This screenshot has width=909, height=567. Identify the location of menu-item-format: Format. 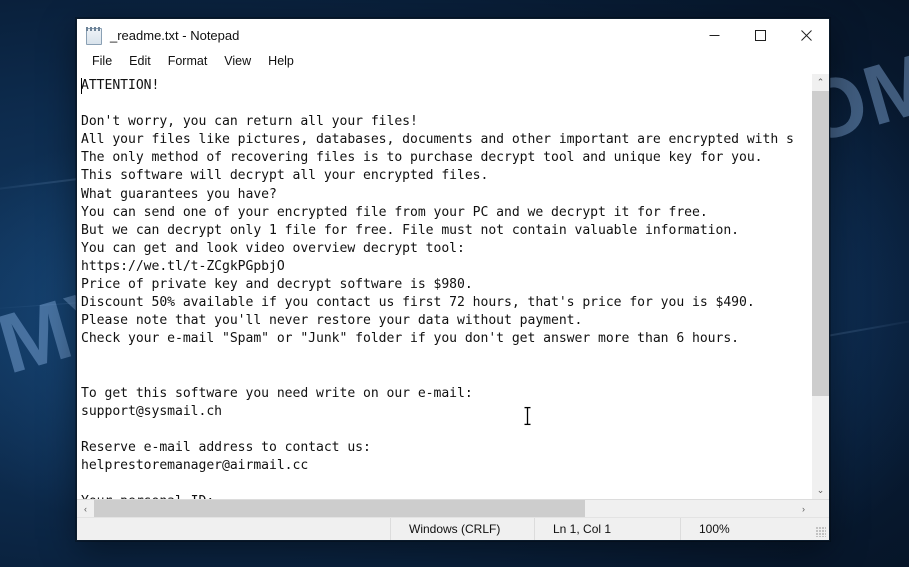
(188, 62).